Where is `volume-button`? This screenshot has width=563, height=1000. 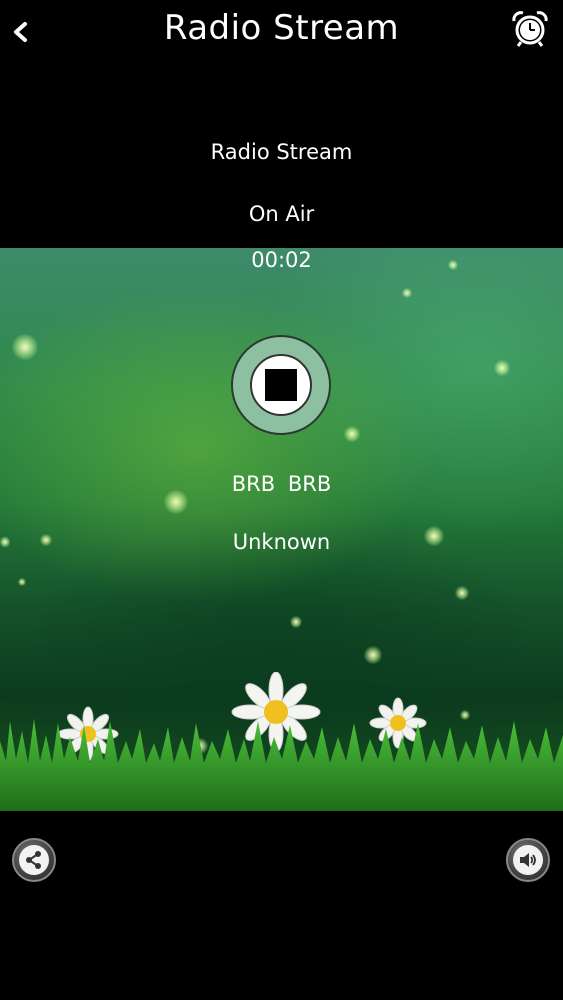 volume-button is located at coordinates (528, 860).